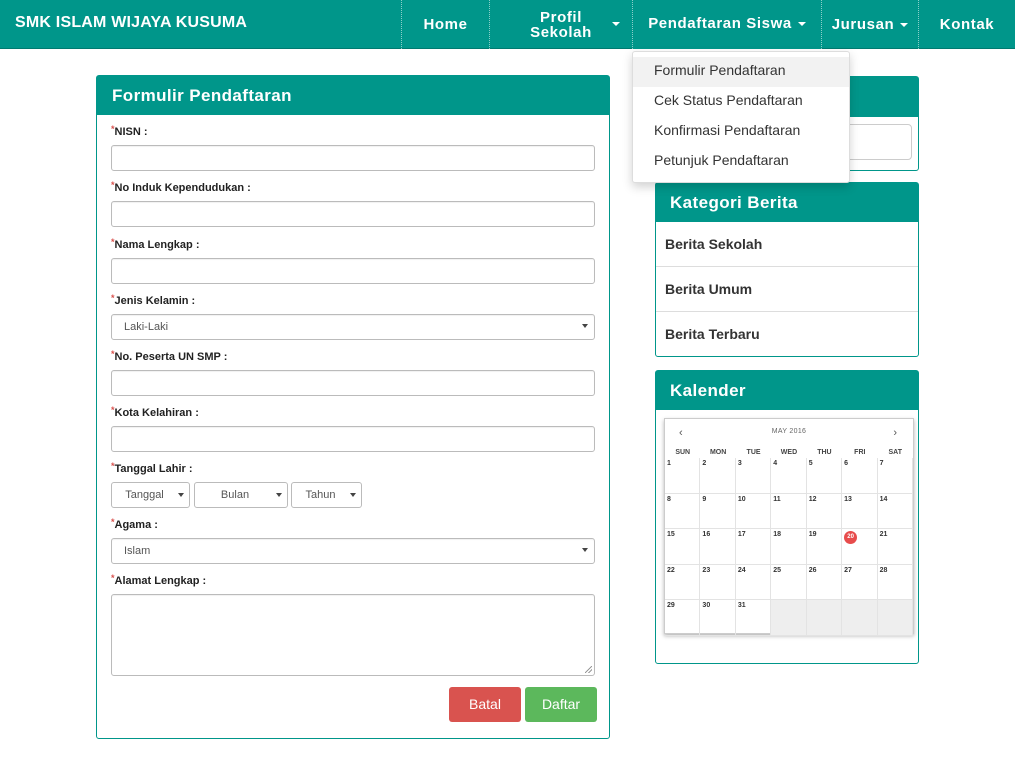 The image size is (1015, 763). Describe the element at coordinates (824, 582) in the screenshot. I see `calendar-day: 26` at that location.